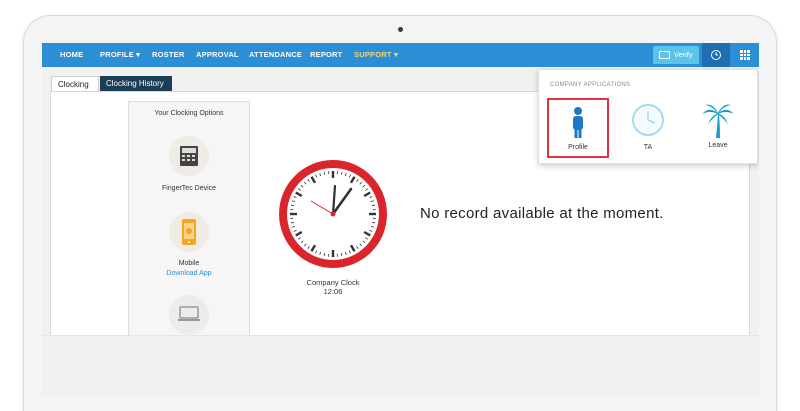  What do you see at coordinates (136, 84) in the screenshot?
I see `tab-clocking-history: Clocking History` at bounding box center [136, 84].